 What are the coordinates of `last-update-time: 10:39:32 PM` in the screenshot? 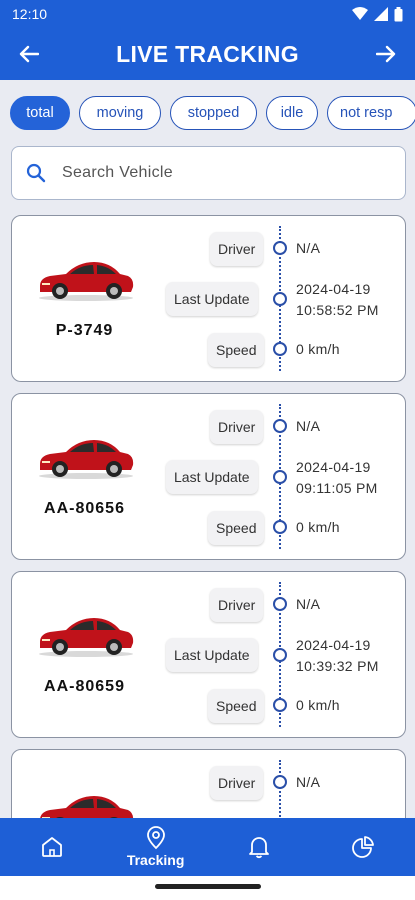 It's located at (337, 666).